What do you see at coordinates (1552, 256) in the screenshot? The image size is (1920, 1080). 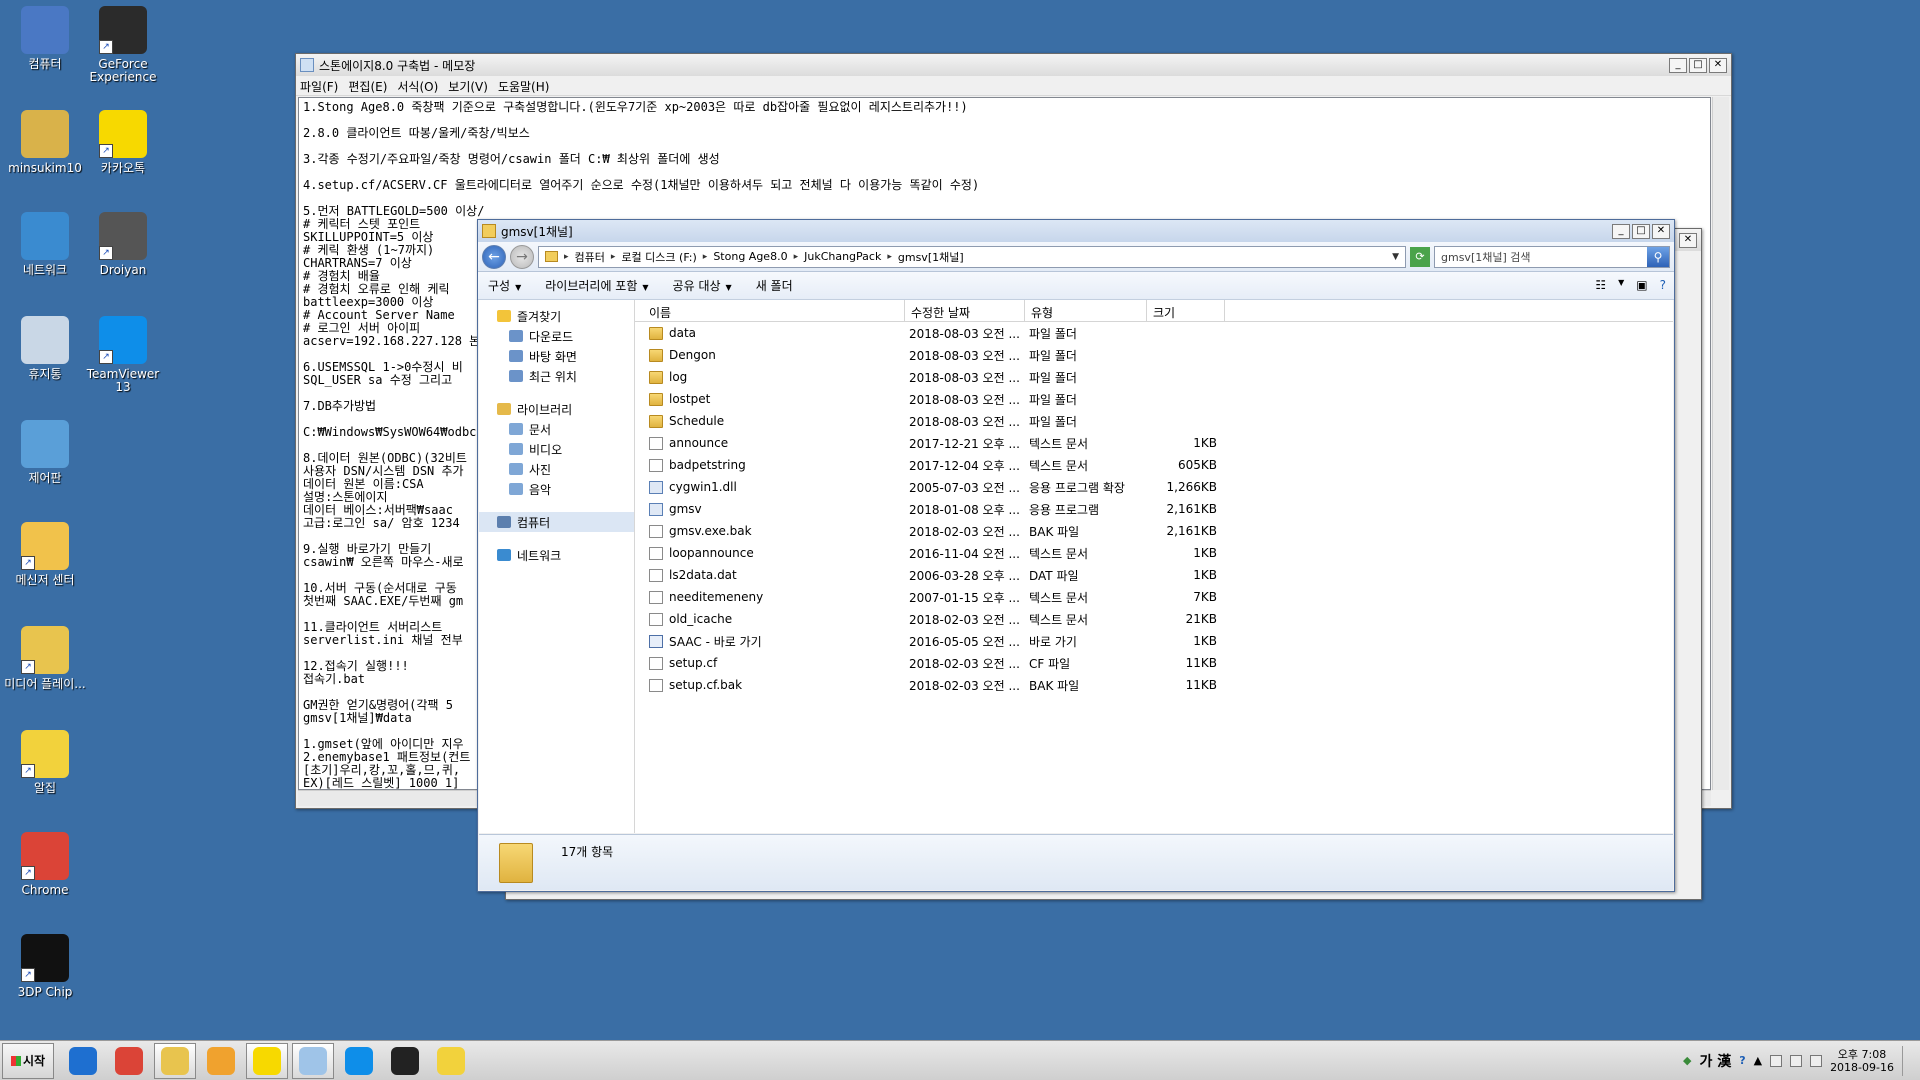 I see `search-box: gmsv[1채널] 검색 ⚲` at bounding box center [1552, 256].